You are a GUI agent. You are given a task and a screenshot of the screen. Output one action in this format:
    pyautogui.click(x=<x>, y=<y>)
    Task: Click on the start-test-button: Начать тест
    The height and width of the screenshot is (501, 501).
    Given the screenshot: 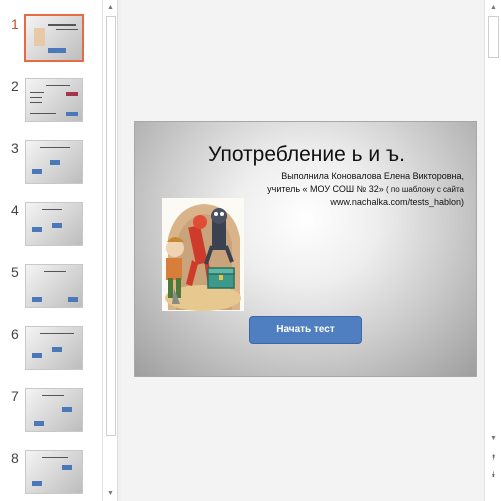 What is the action you would take?
    pyautogui.click(x=305, y=330)
    